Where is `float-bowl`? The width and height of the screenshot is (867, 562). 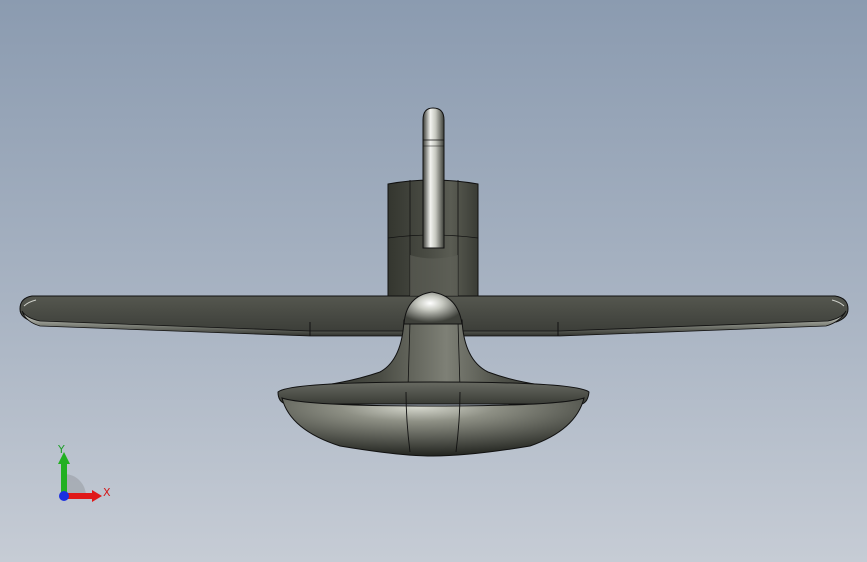
float-bowl is located at coordinates (433, 419).